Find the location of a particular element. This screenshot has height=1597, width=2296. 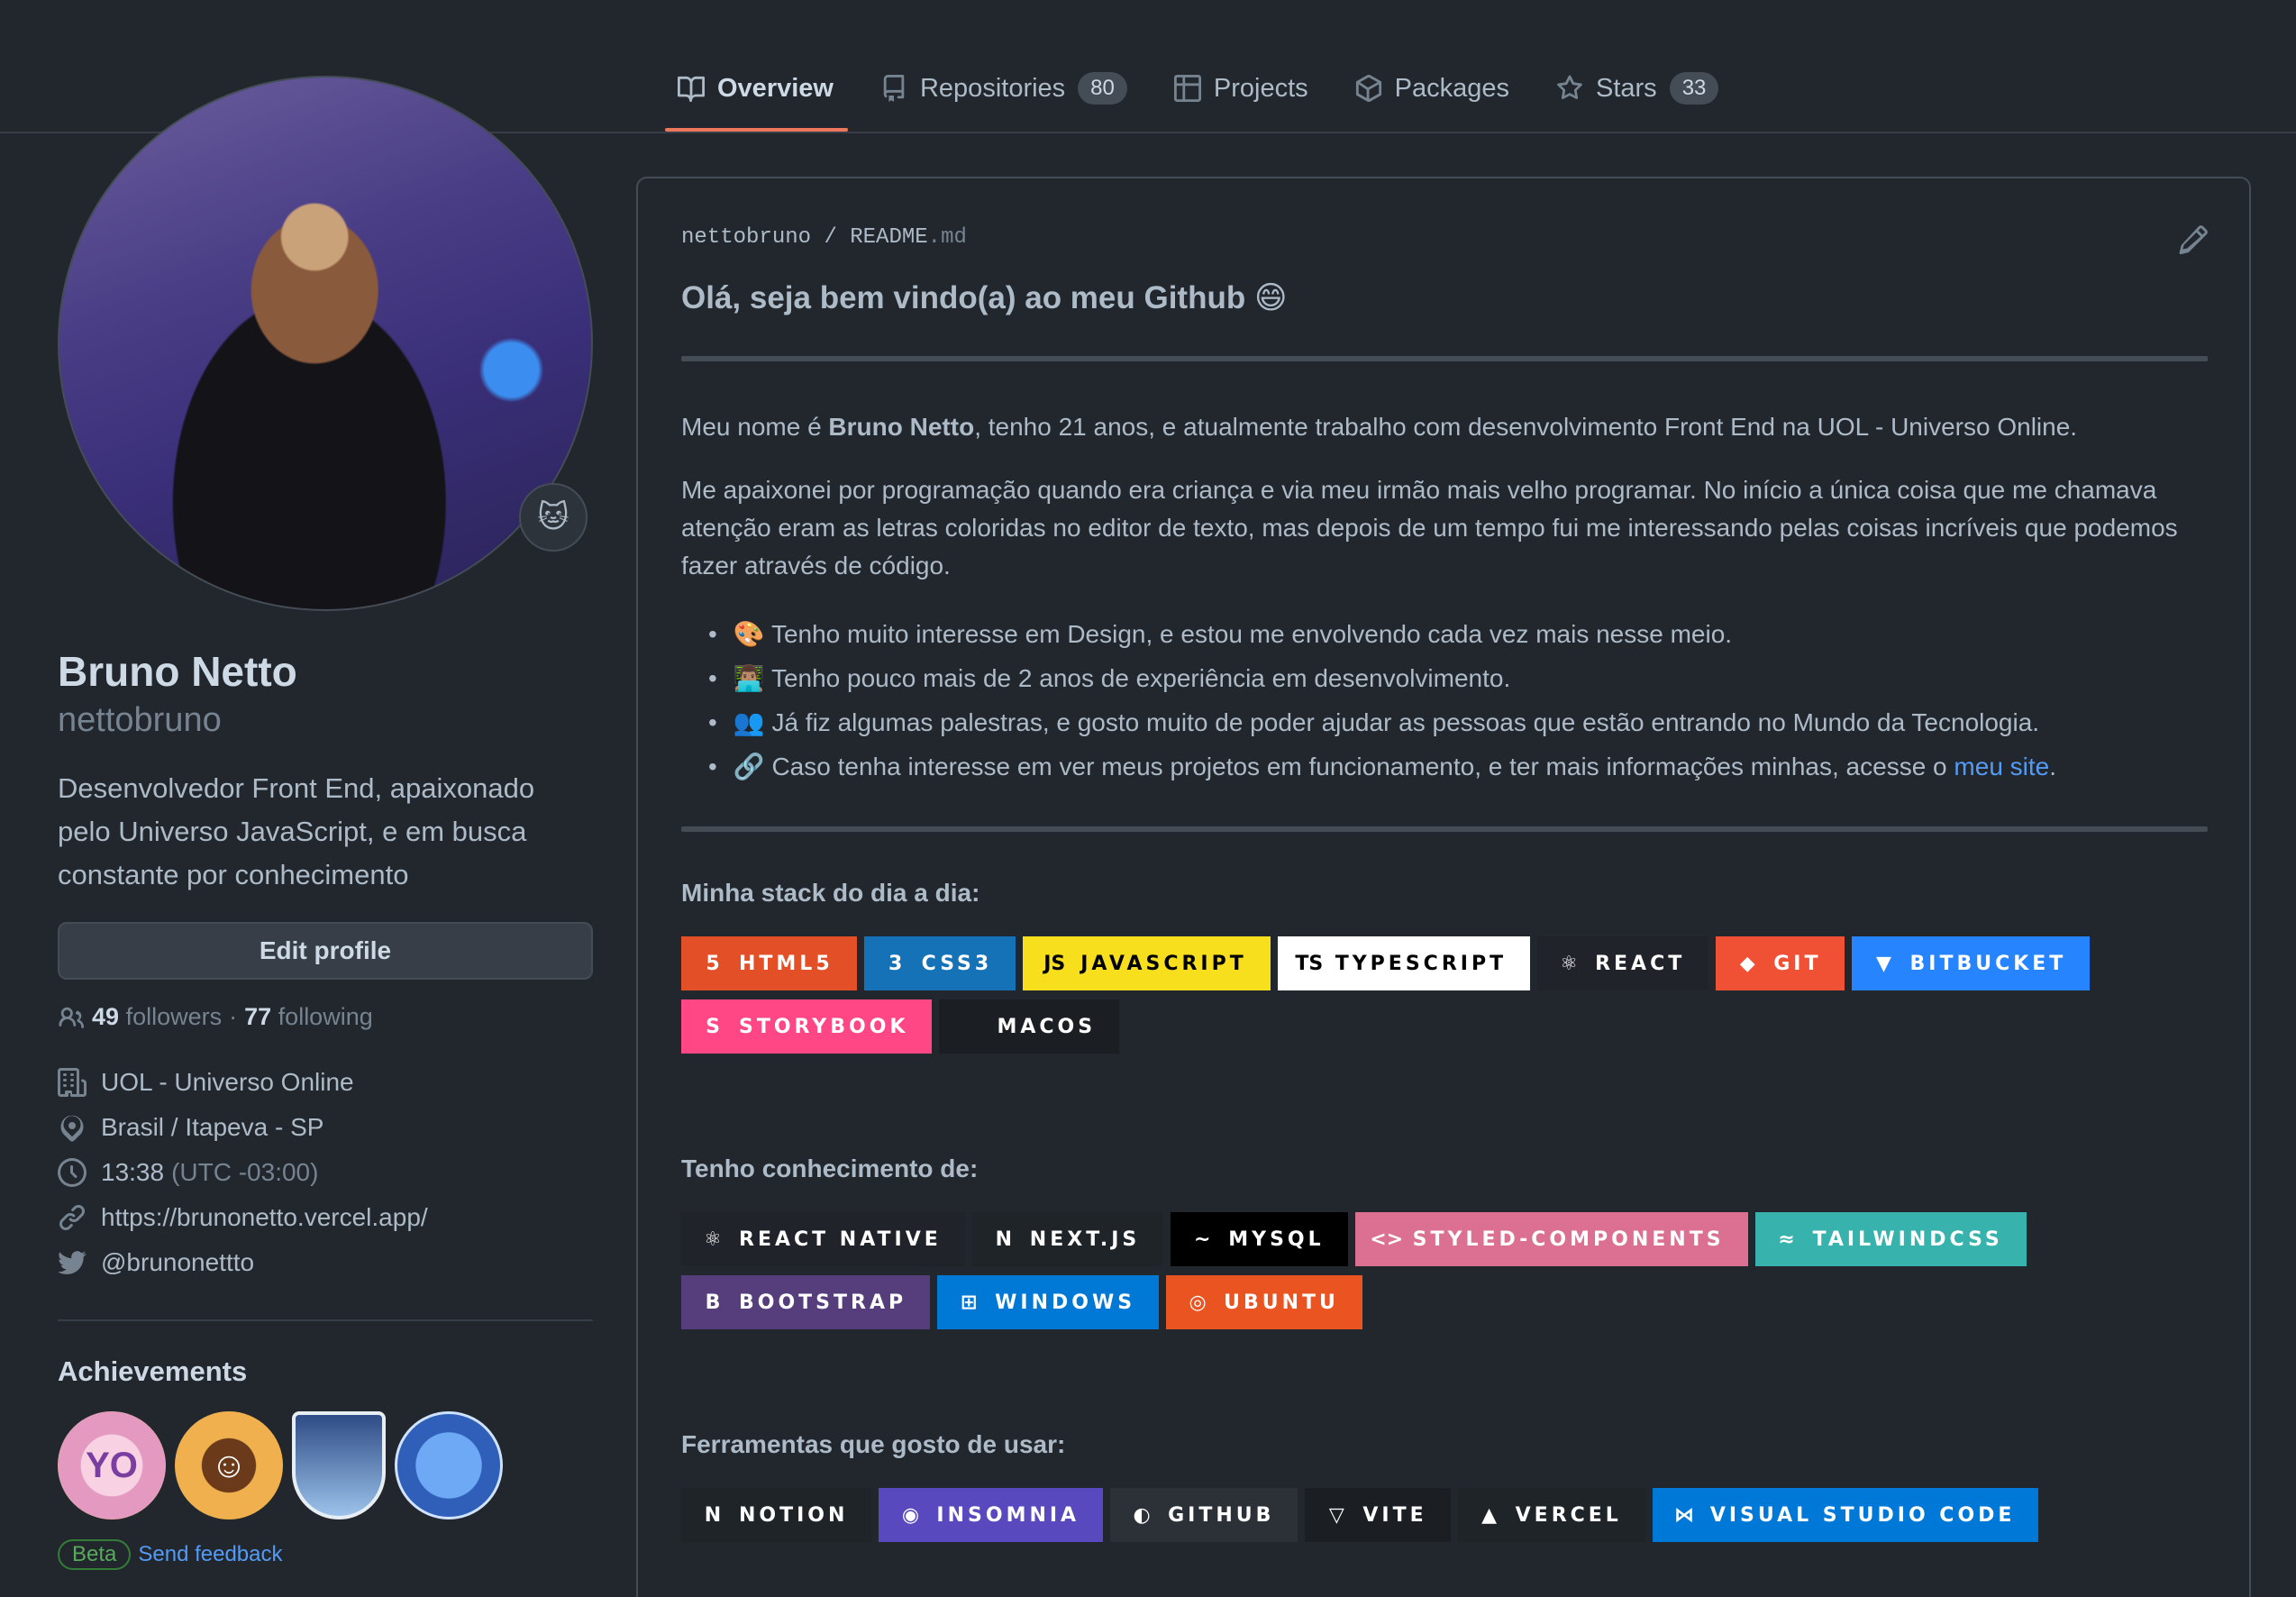

tech-badge: ~ MYSQL is located at coordinates (1259, 1239).